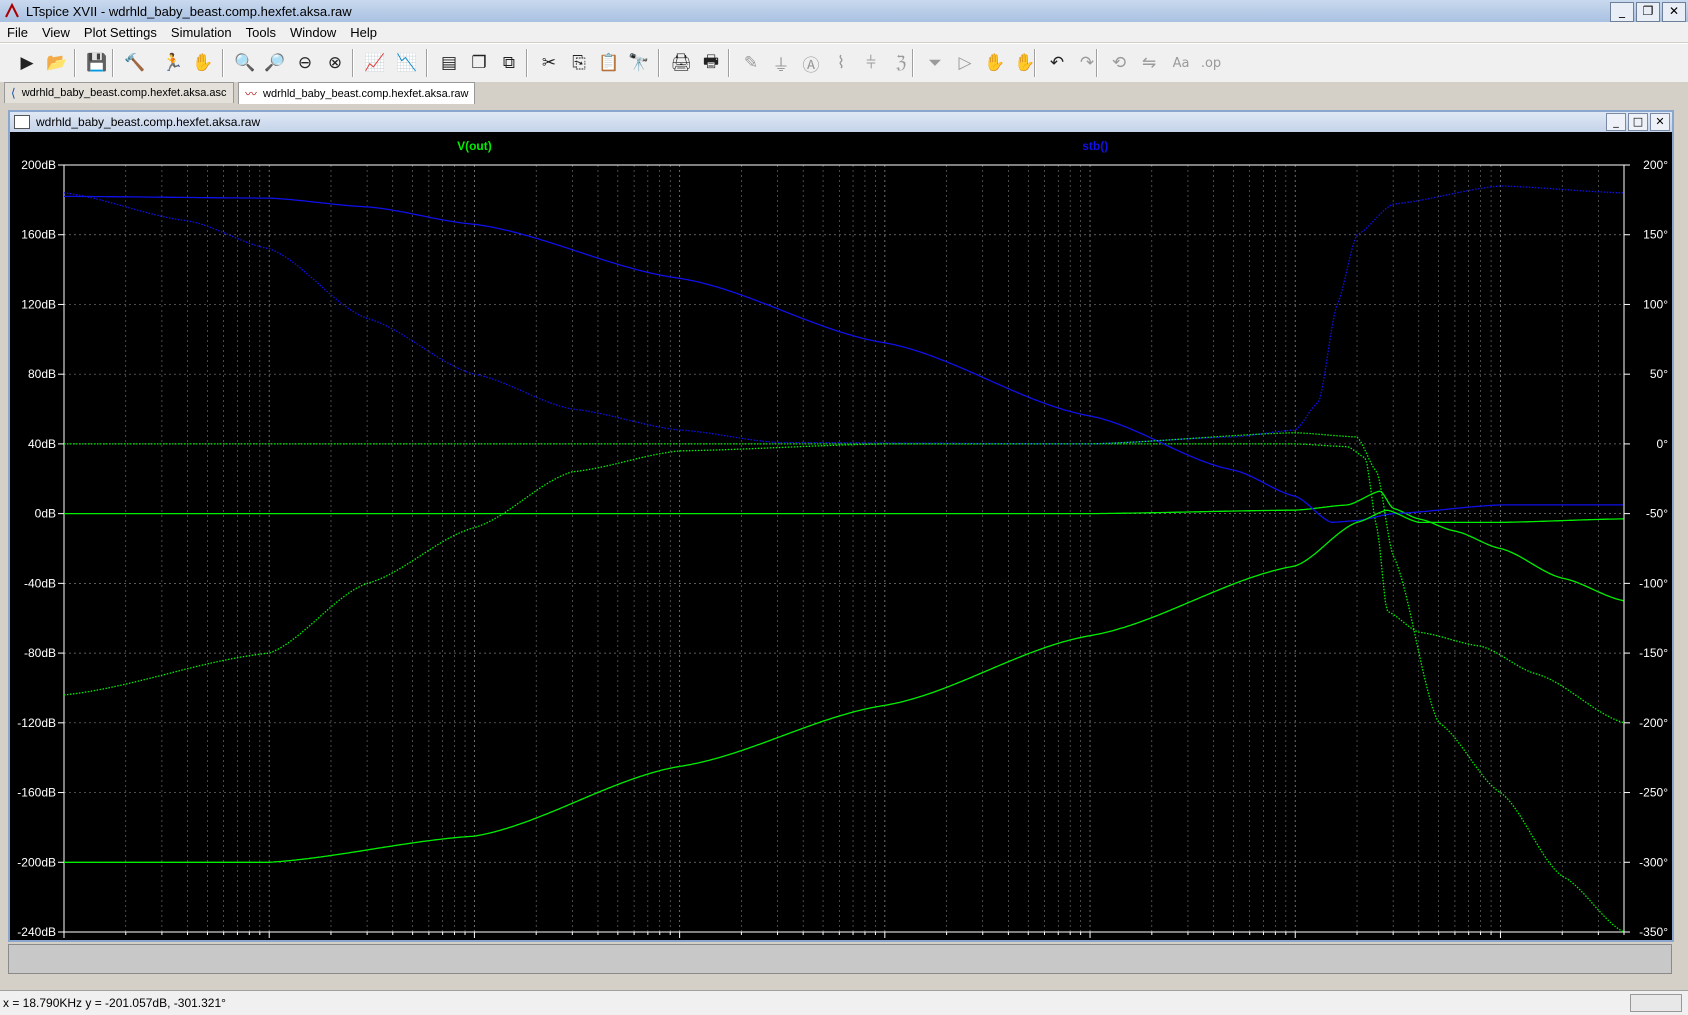 This screenshot has width=1688, height=1015. What do you see at coordinates (1657, 514) in the screenshot?
I see `y-right-tick-label: -50°` at bounding box center [1657, 514].